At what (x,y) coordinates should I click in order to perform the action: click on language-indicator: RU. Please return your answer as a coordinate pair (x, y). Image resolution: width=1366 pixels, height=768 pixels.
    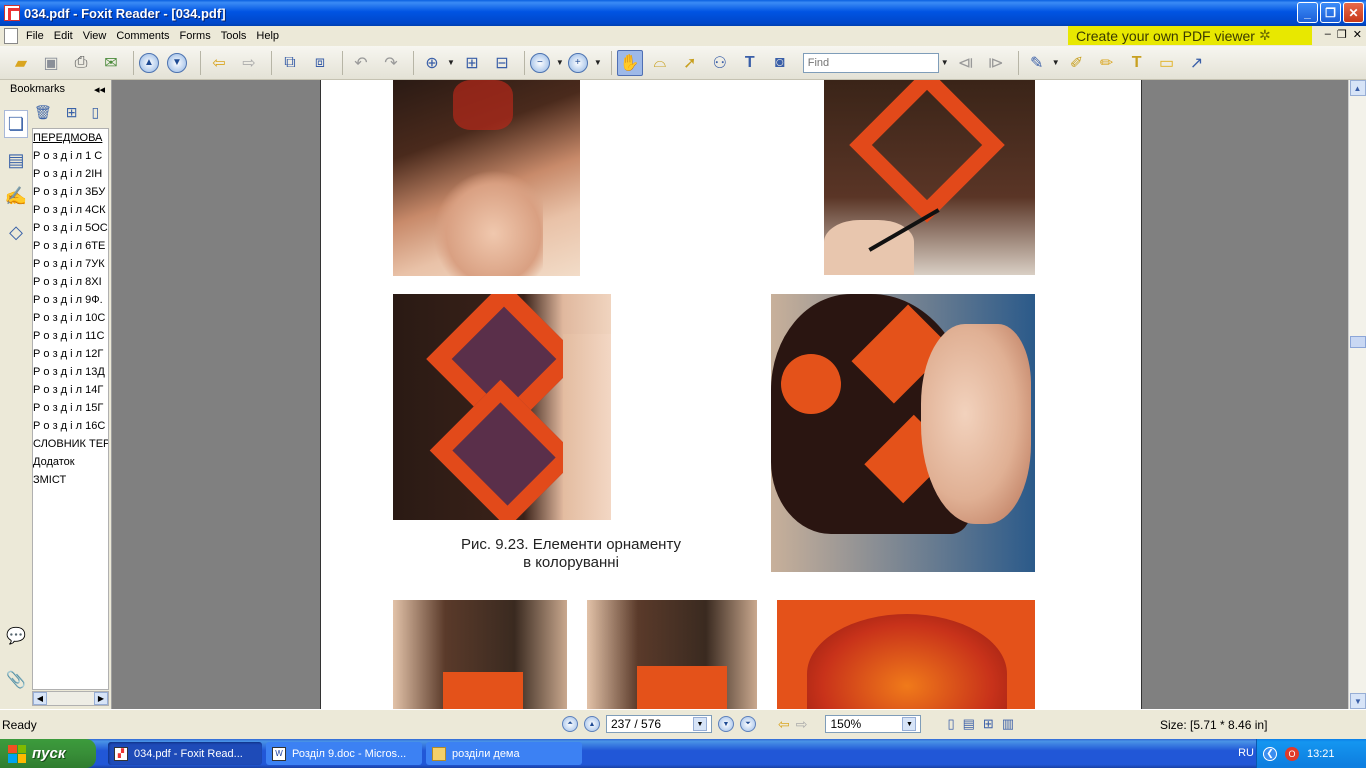
    Looking at the image, I should click on (1246, 753).